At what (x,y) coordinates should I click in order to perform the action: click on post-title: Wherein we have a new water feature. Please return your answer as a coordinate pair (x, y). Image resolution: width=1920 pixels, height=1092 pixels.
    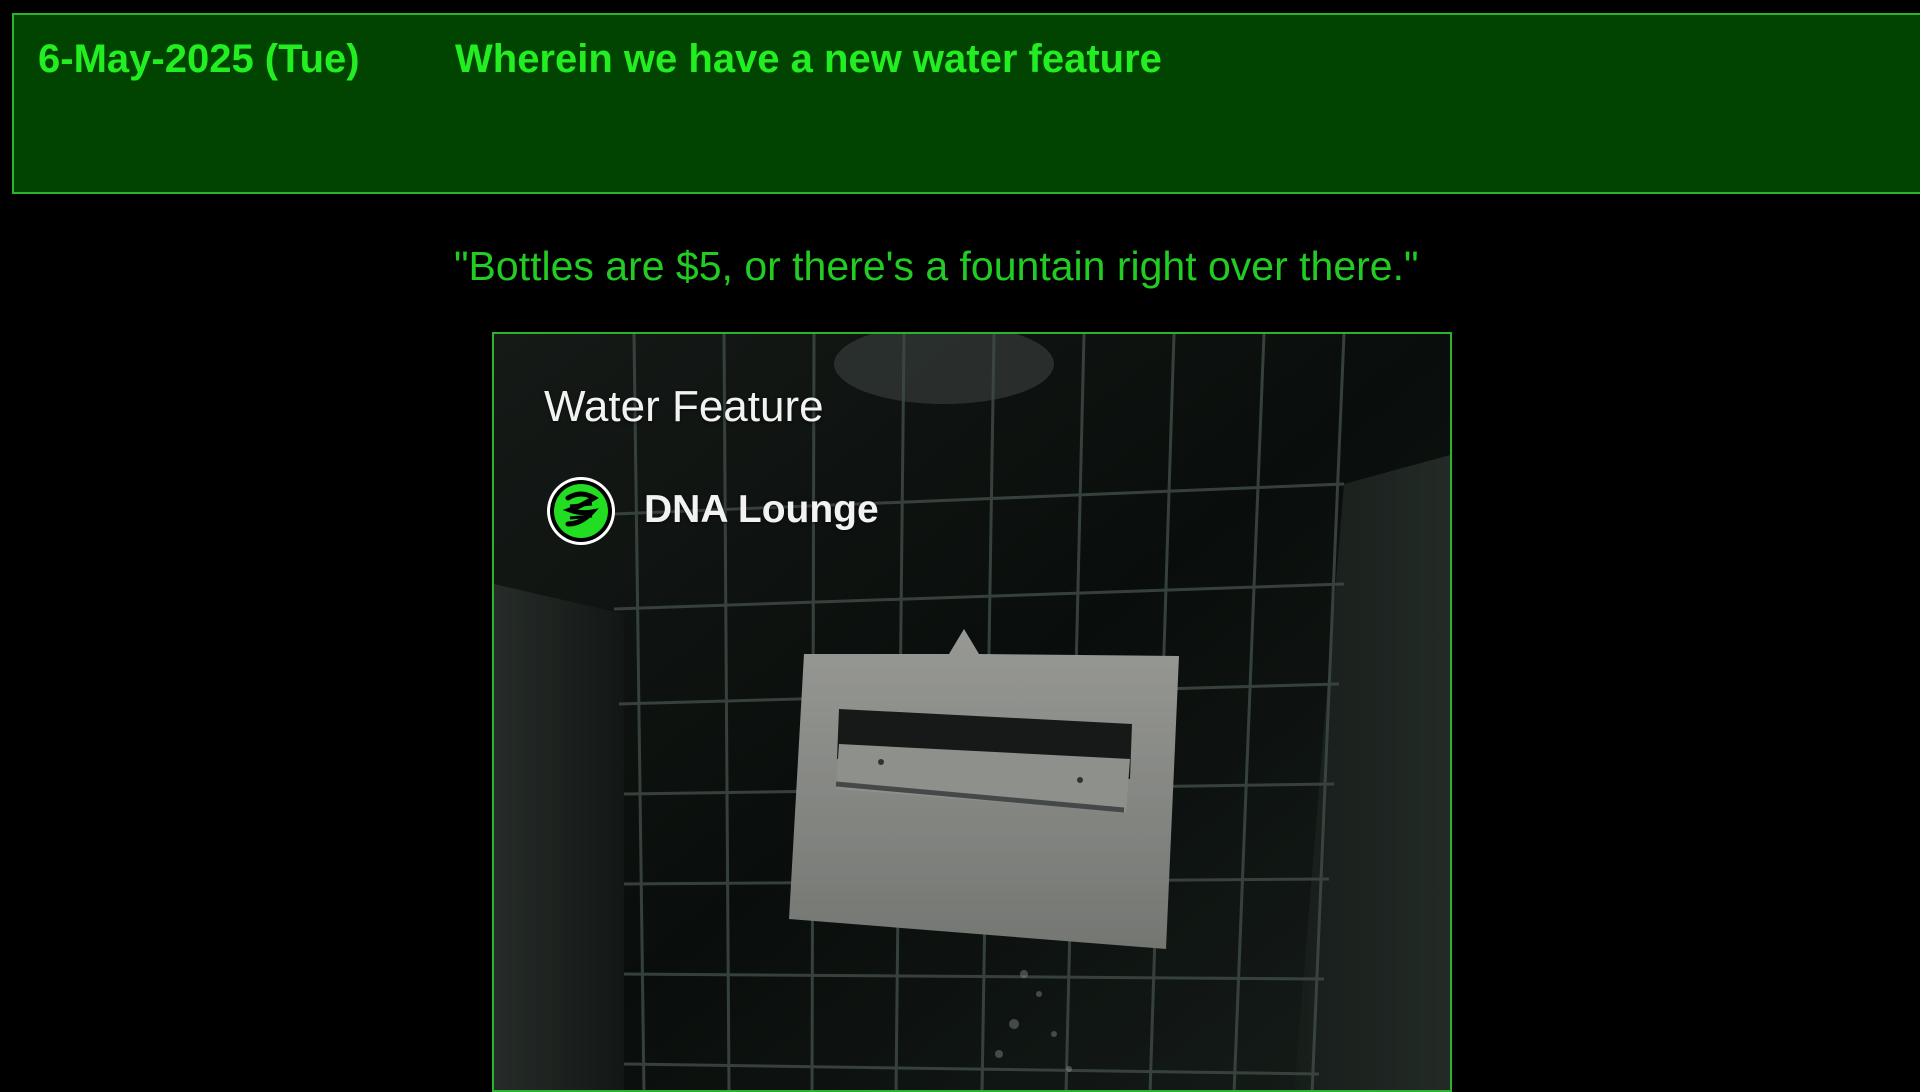
    Looking at the image, I should click on (808, 59).